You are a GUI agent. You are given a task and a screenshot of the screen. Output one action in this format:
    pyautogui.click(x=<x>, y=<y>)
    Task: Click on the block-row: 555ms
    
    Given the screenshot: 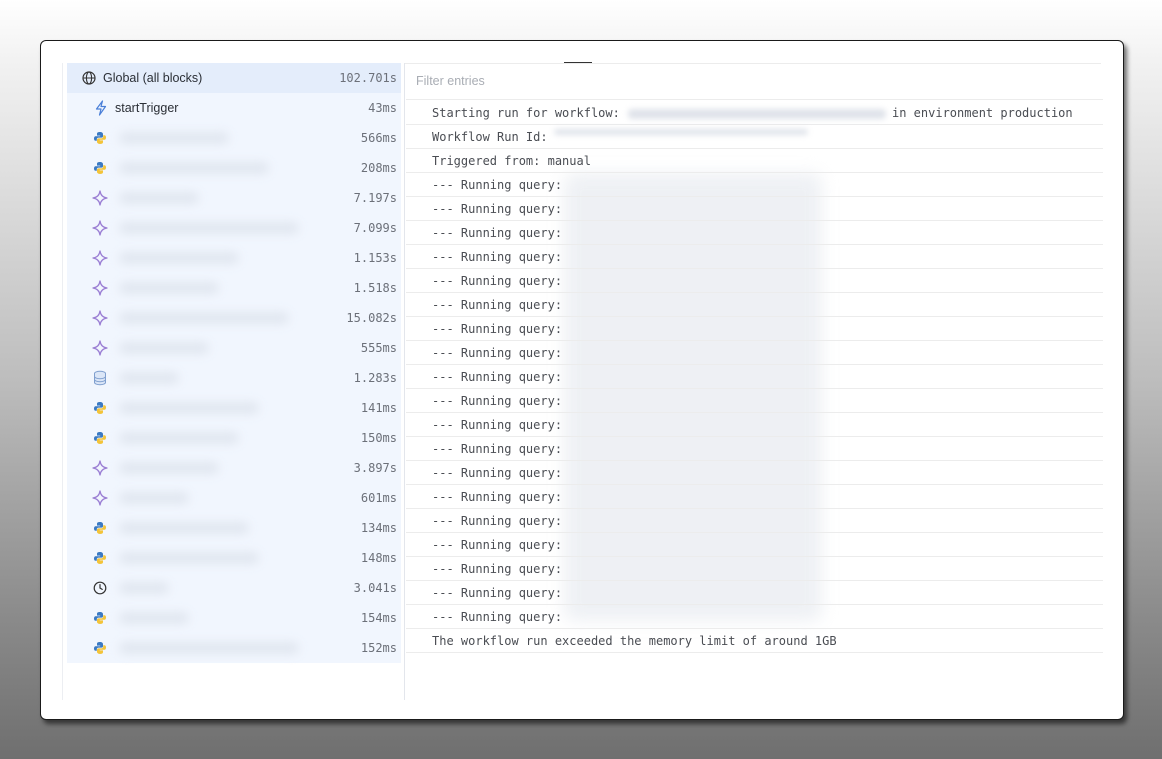 What is the action you would take?
    pyautogui.click(x=234, y=348)
    